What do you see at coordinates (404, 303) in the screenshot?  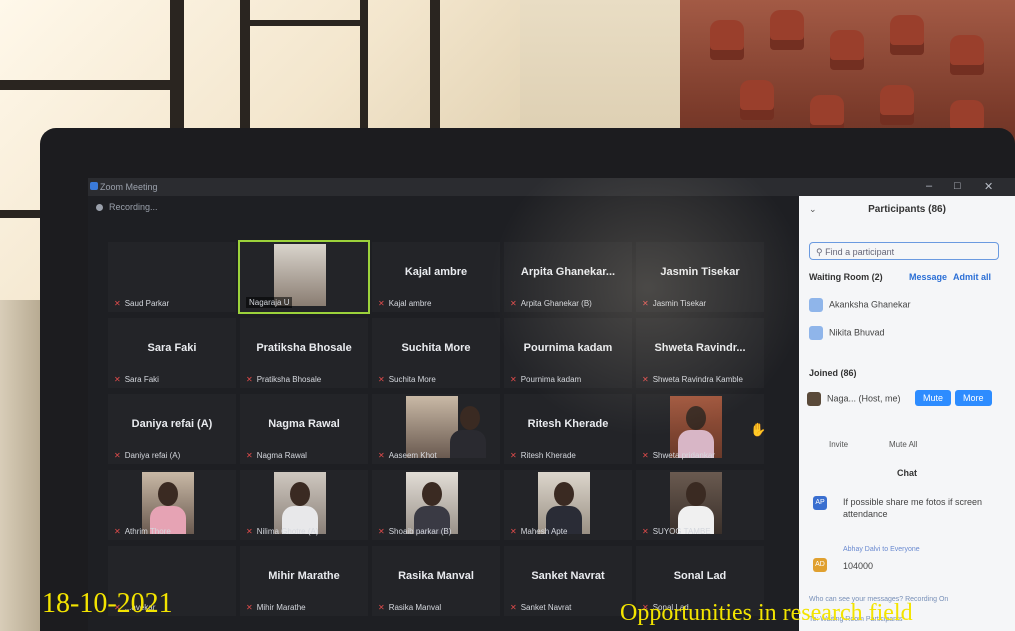 I see `participant-label: ✕ Kajal ambre` at bounding box center [404, 303].